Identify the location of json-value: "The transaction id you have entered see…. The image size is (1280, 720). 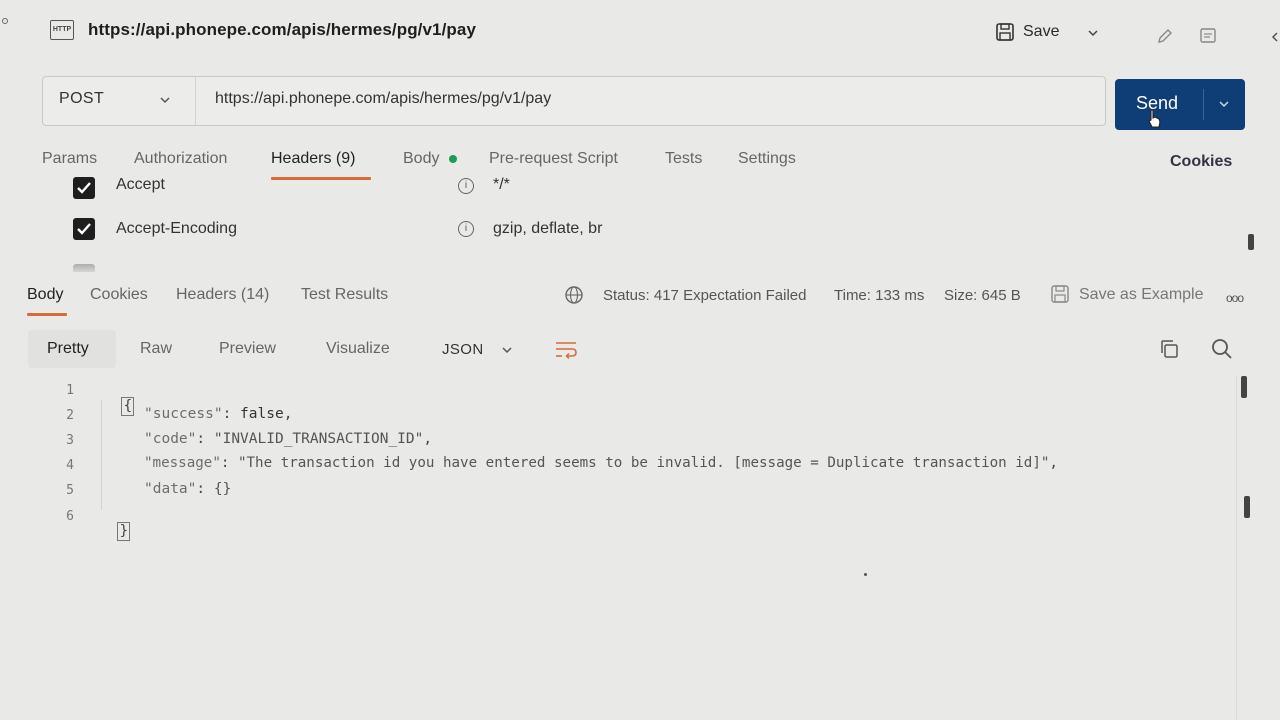
(643, 463).